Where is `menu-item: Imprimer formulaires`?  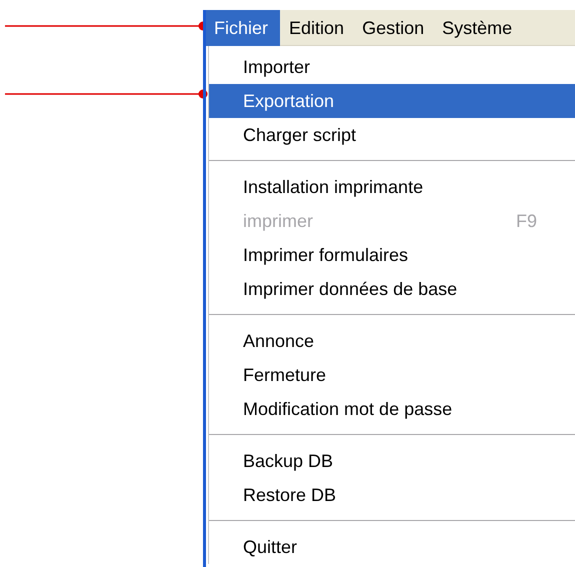 menu-item: Imprimer formulaires is located at coordinates (392, 255).